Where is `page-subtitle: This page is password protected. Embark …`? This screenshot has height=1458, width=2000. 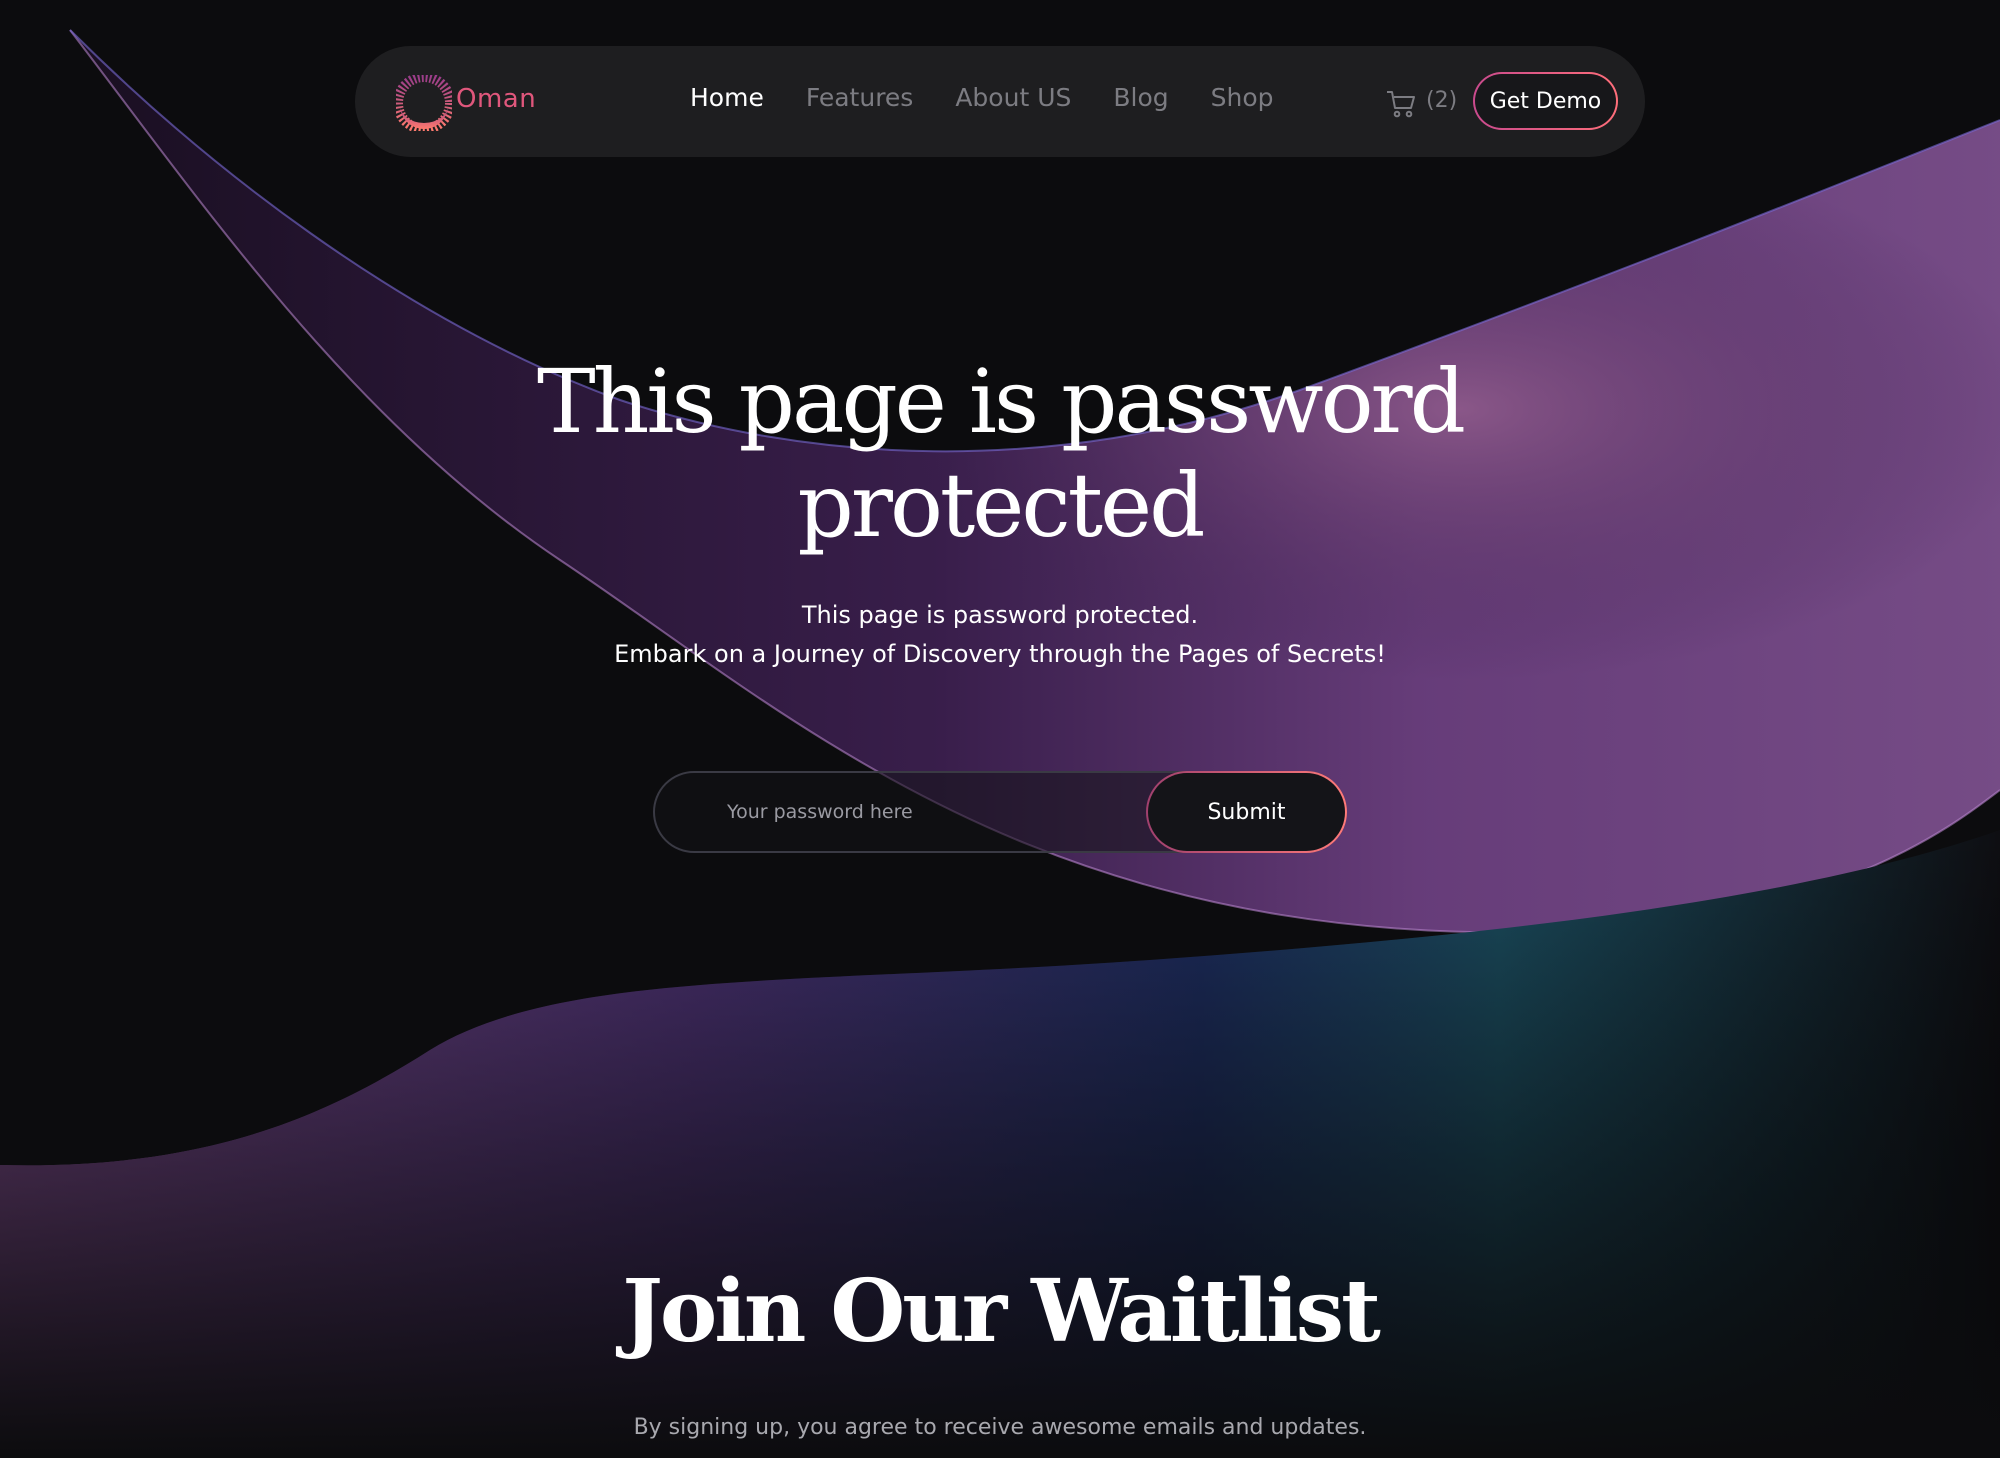
page-subtitle: This page is password protected. Embark … is located at coordinates (1000, 635).